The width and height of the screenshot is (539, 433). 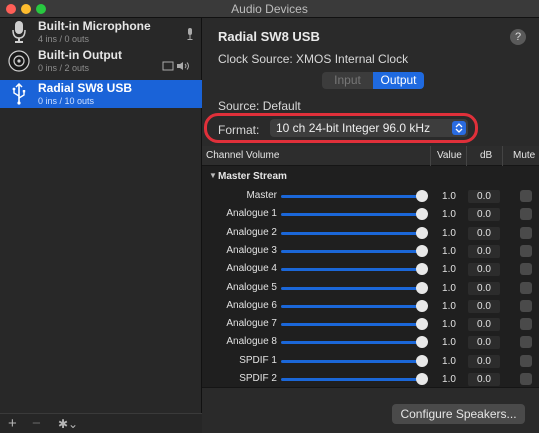 What do you see at coordinates (64, 68) in the screenshot?
I see `device-io: 0 ins / 2 outs` at bounding box center [64, 68].